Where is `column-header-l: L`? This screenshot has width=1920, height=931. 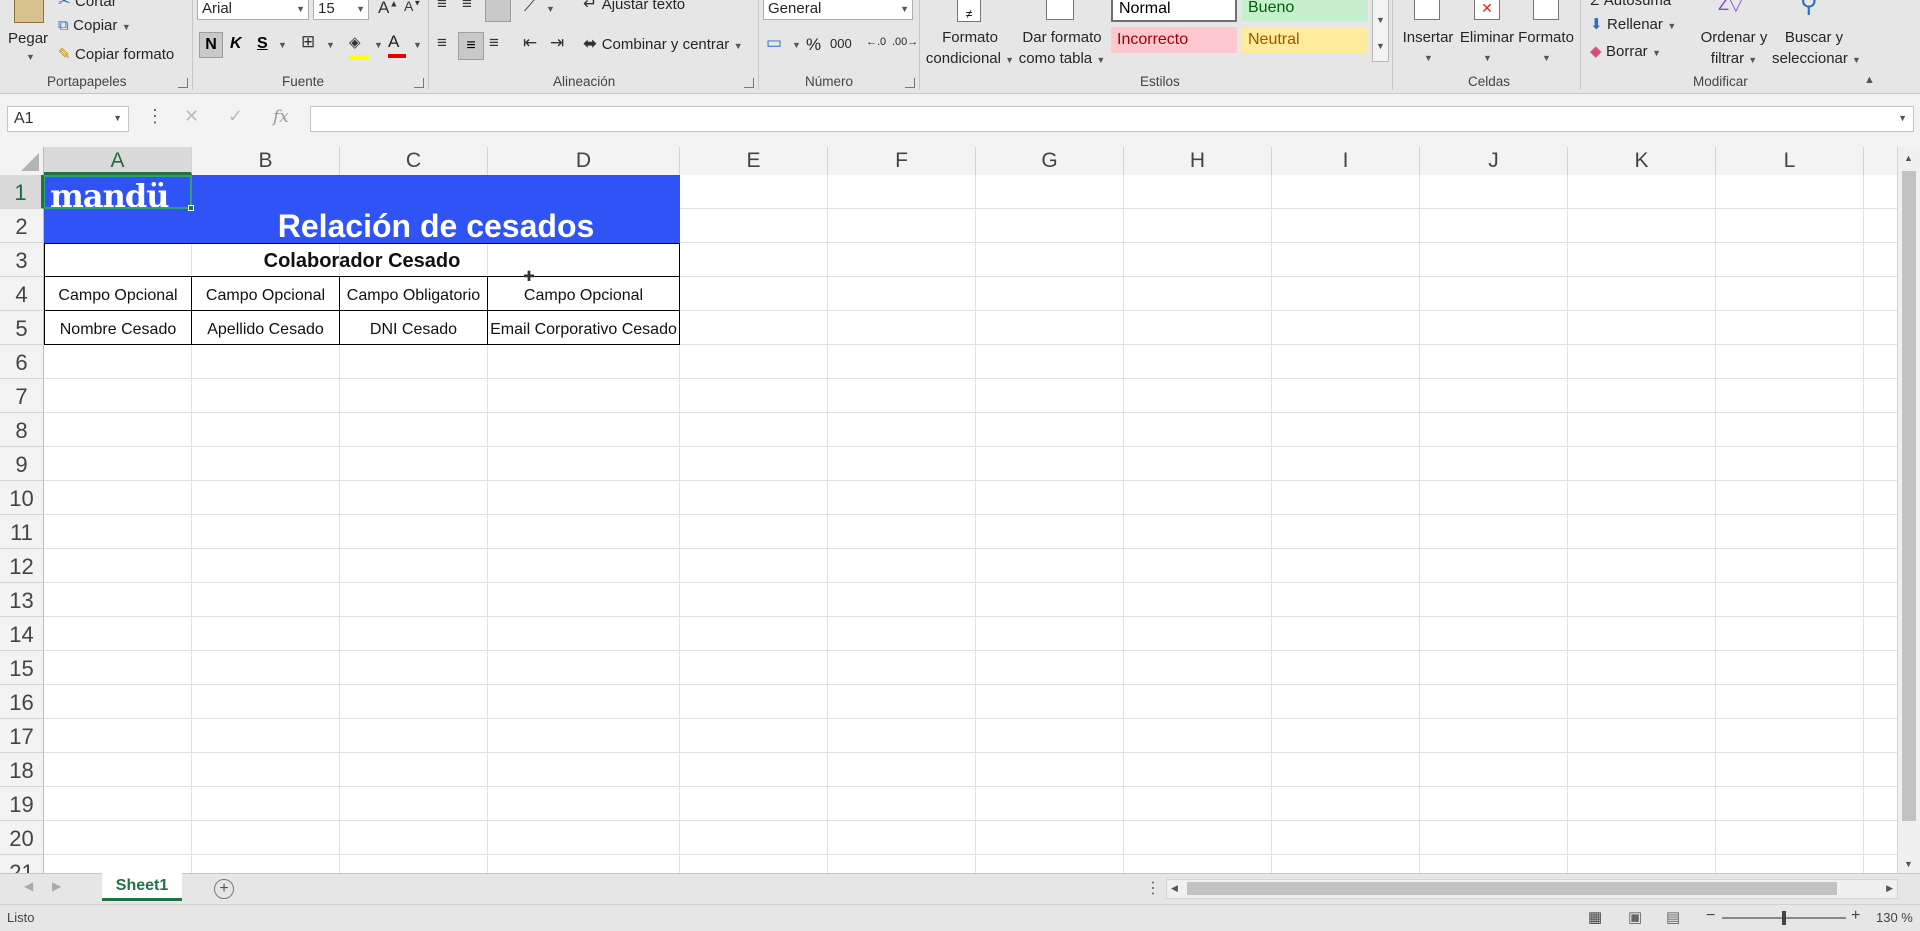
column-header-l: L is located at coordinates (1790, 161).